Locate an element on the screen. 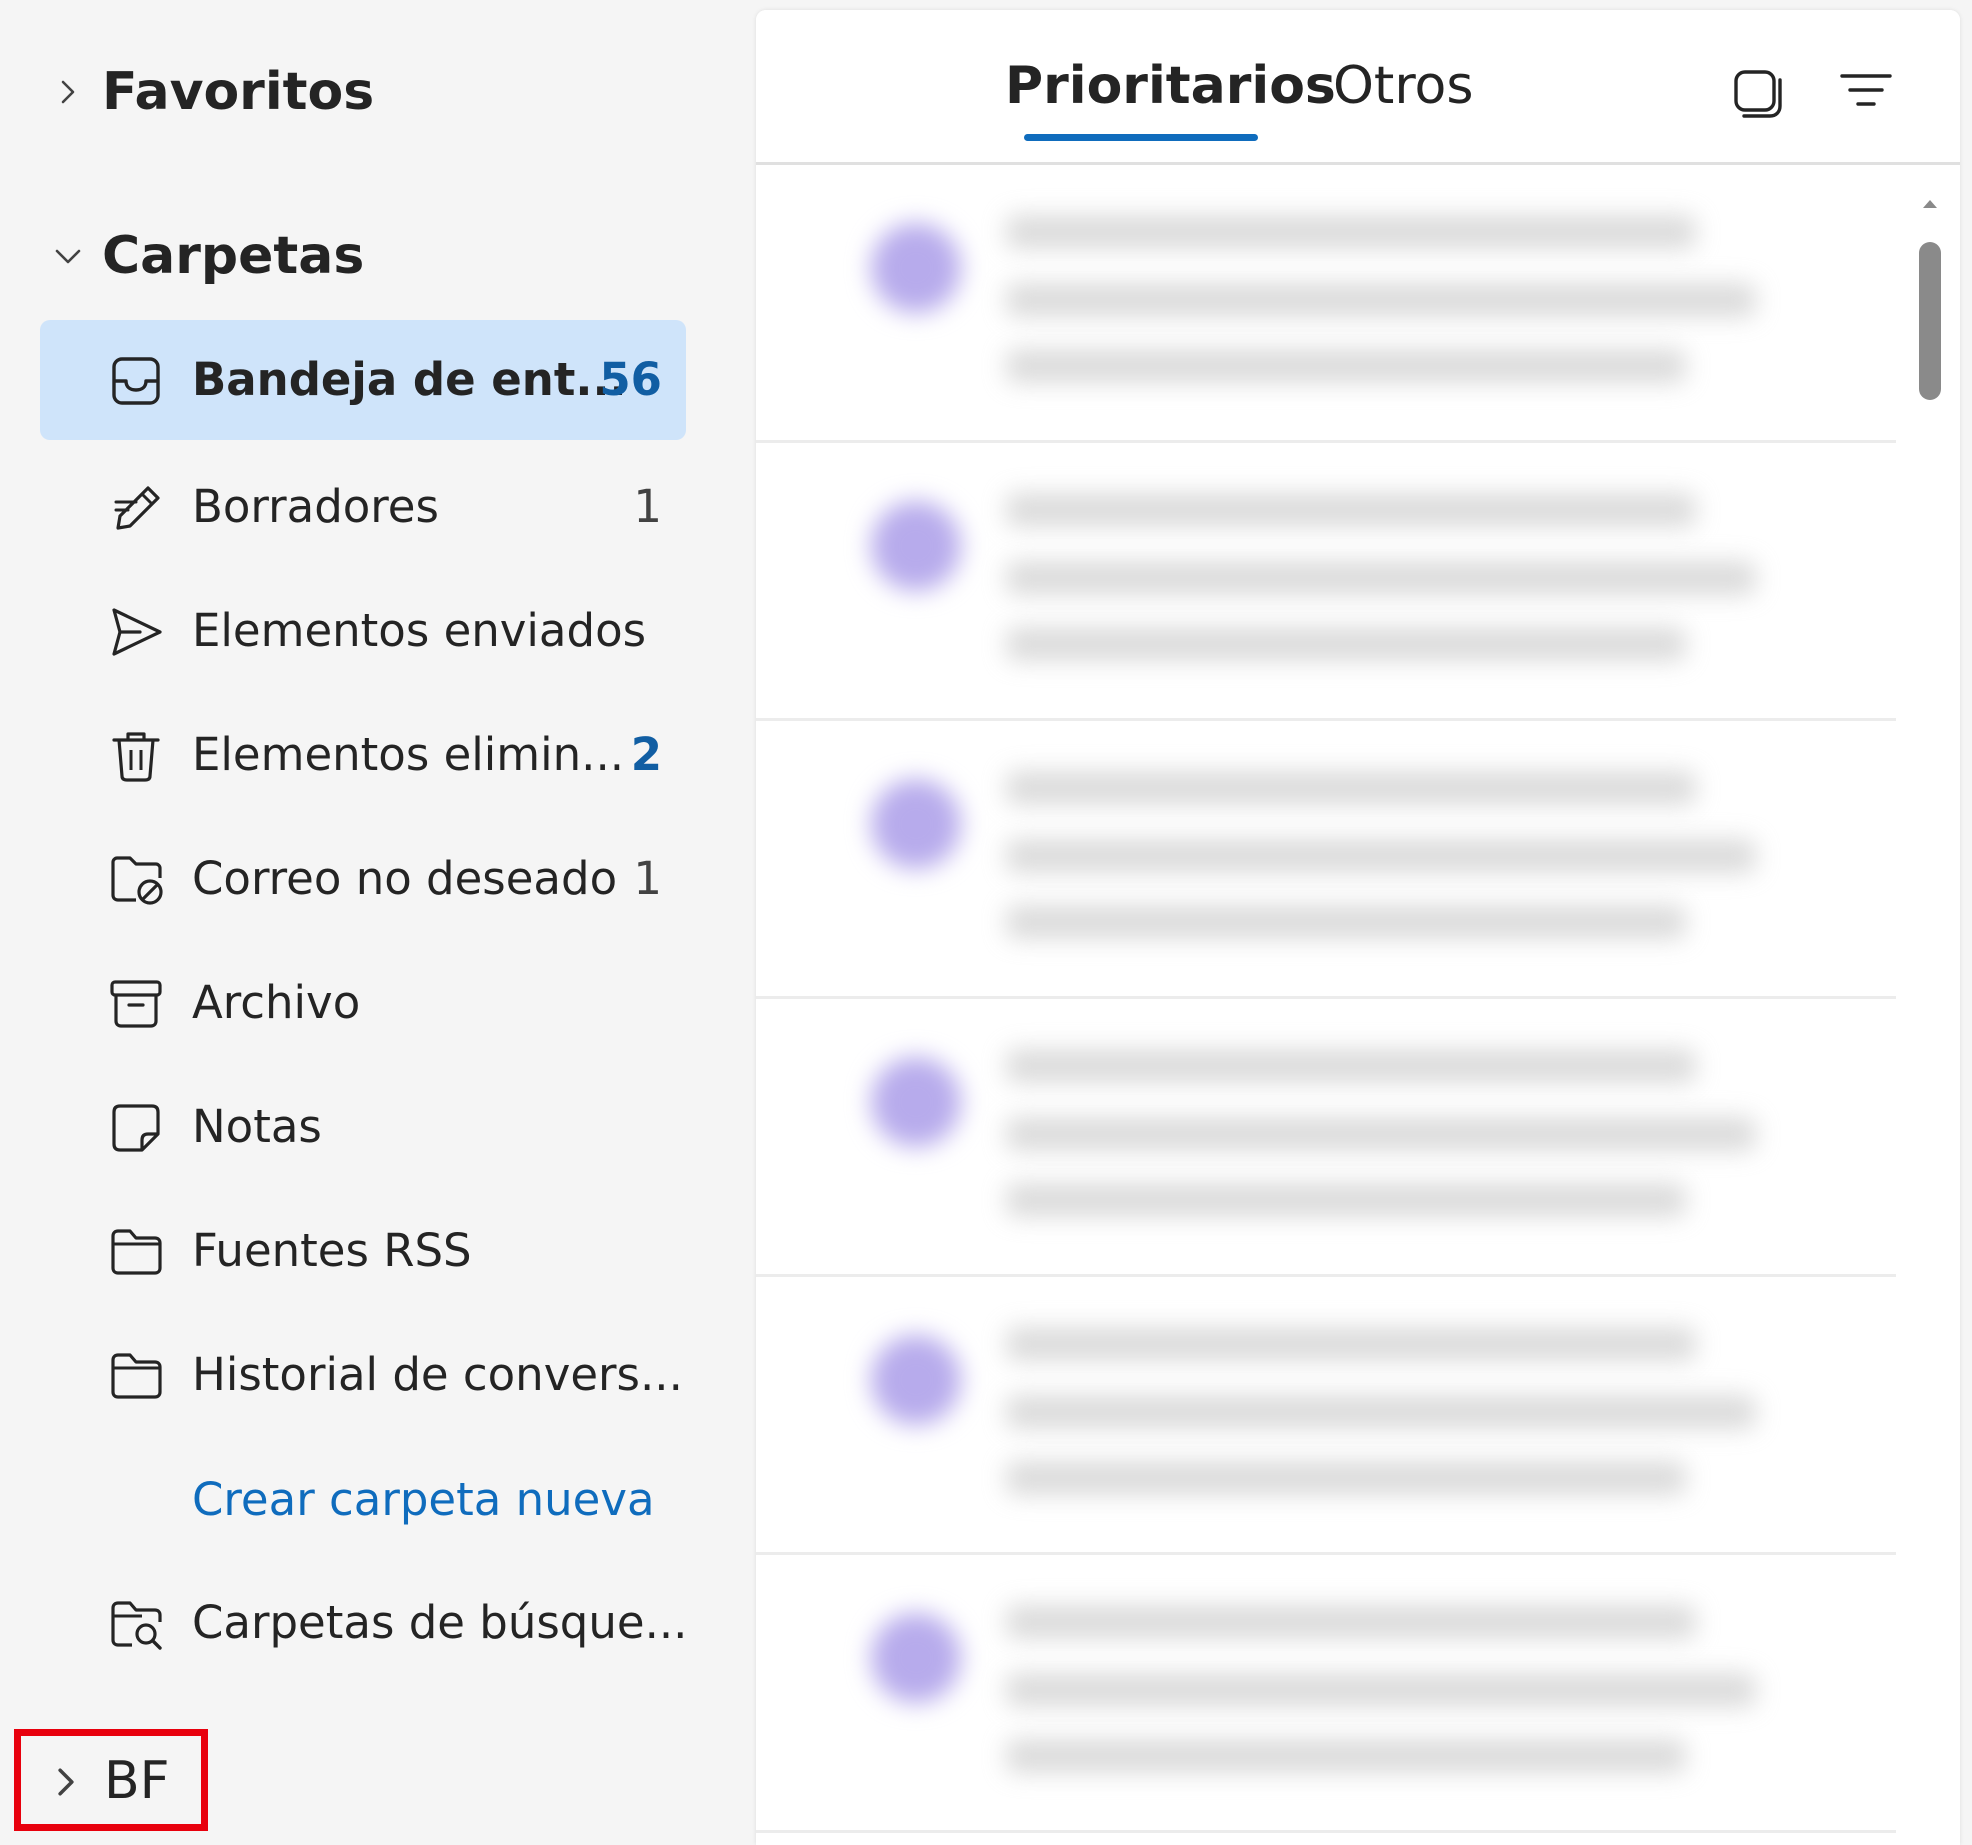 Image resolution: width=1972 pixels, height=1845 pixels. folder-label: Elementos enviados is located at coordinates (419, 630).